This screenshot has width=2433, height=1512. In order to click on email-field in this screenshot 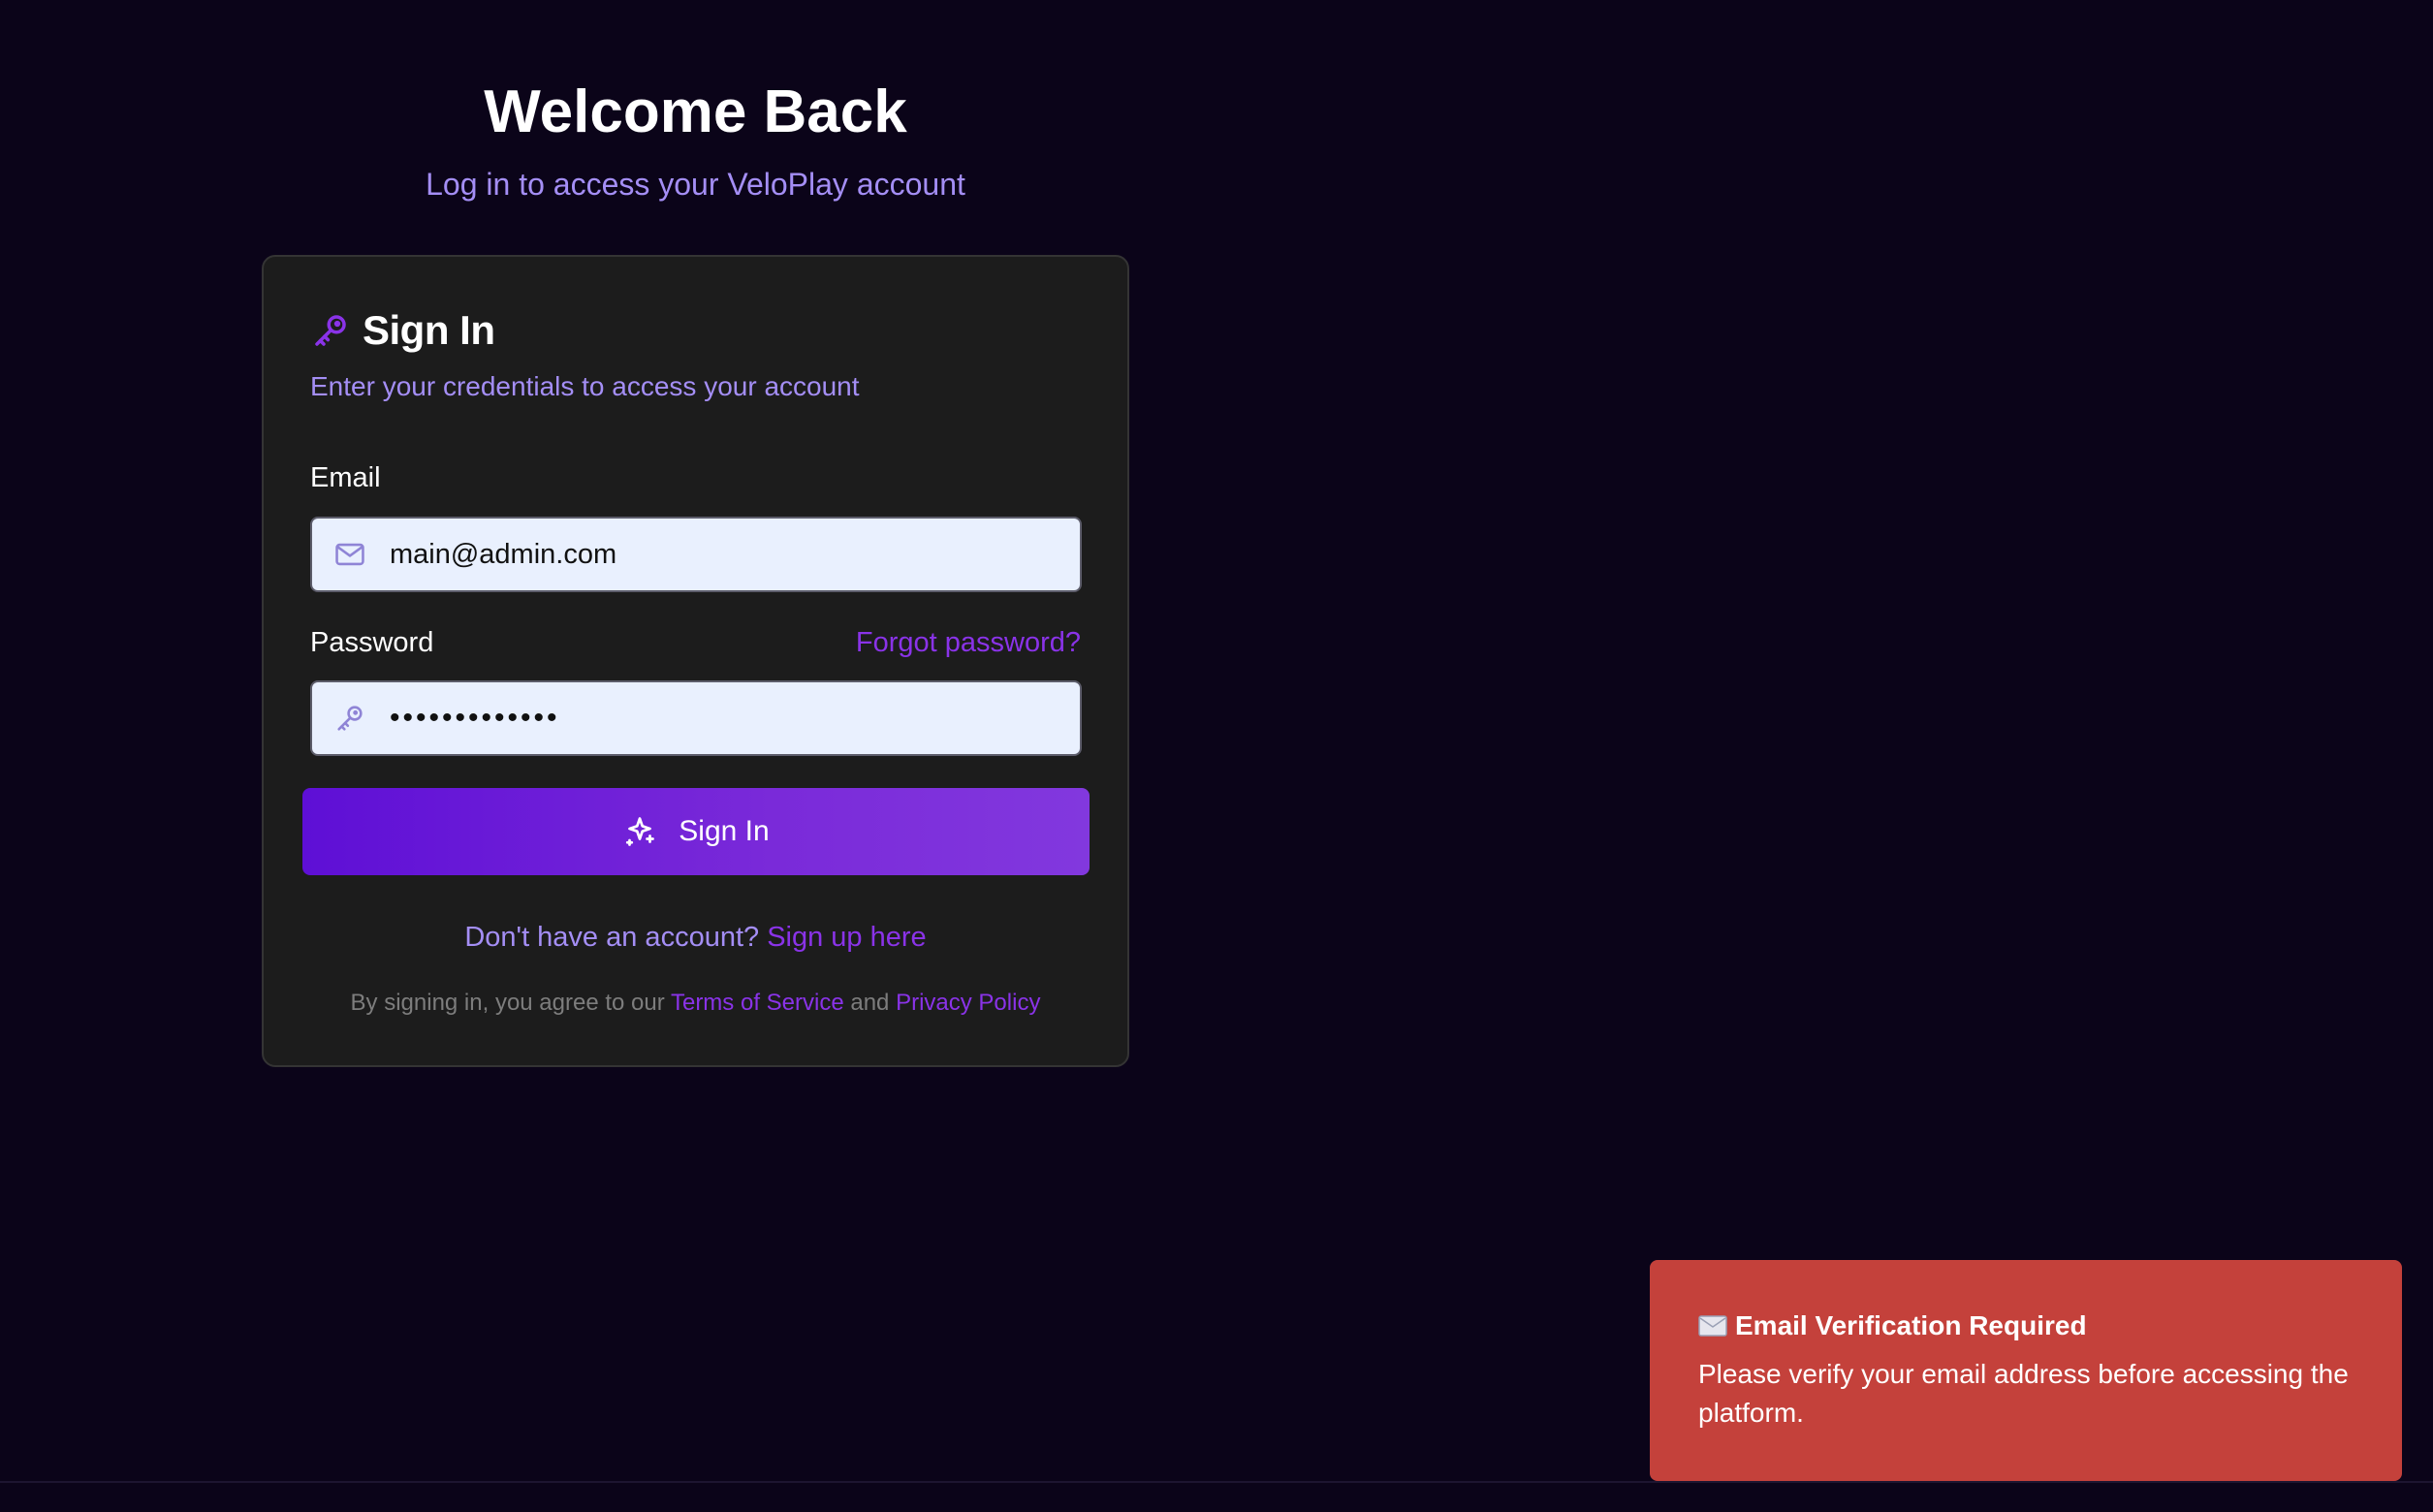, I will do `click(696, 555)`.